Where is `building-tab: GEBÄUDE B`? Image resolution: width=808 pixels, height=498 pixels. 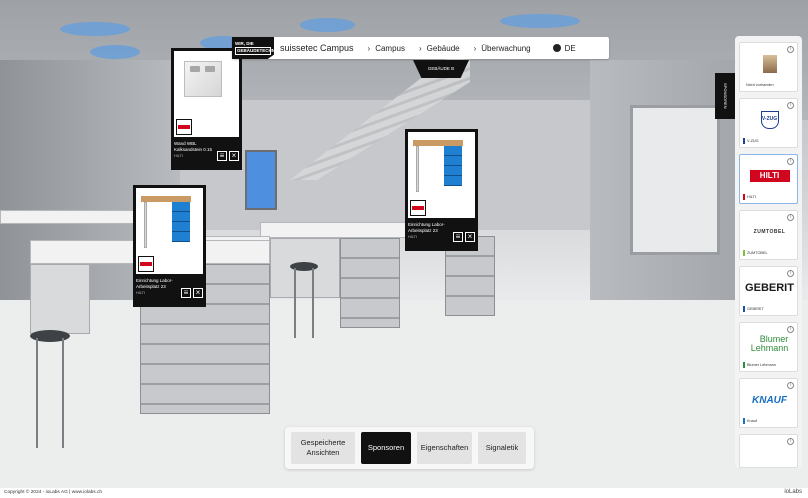 building-tab: GEBÄUDE B is located at coordinates (441, 69).